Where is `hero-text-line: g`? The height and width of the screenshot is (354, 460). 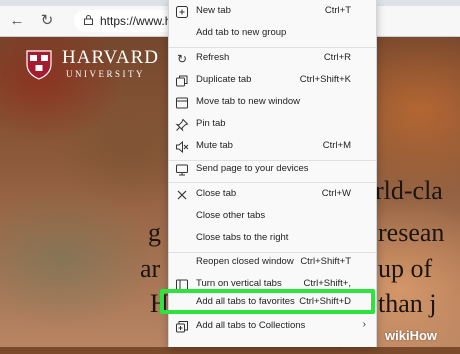 hero-text-line: g is located at coordinates (154, 232).